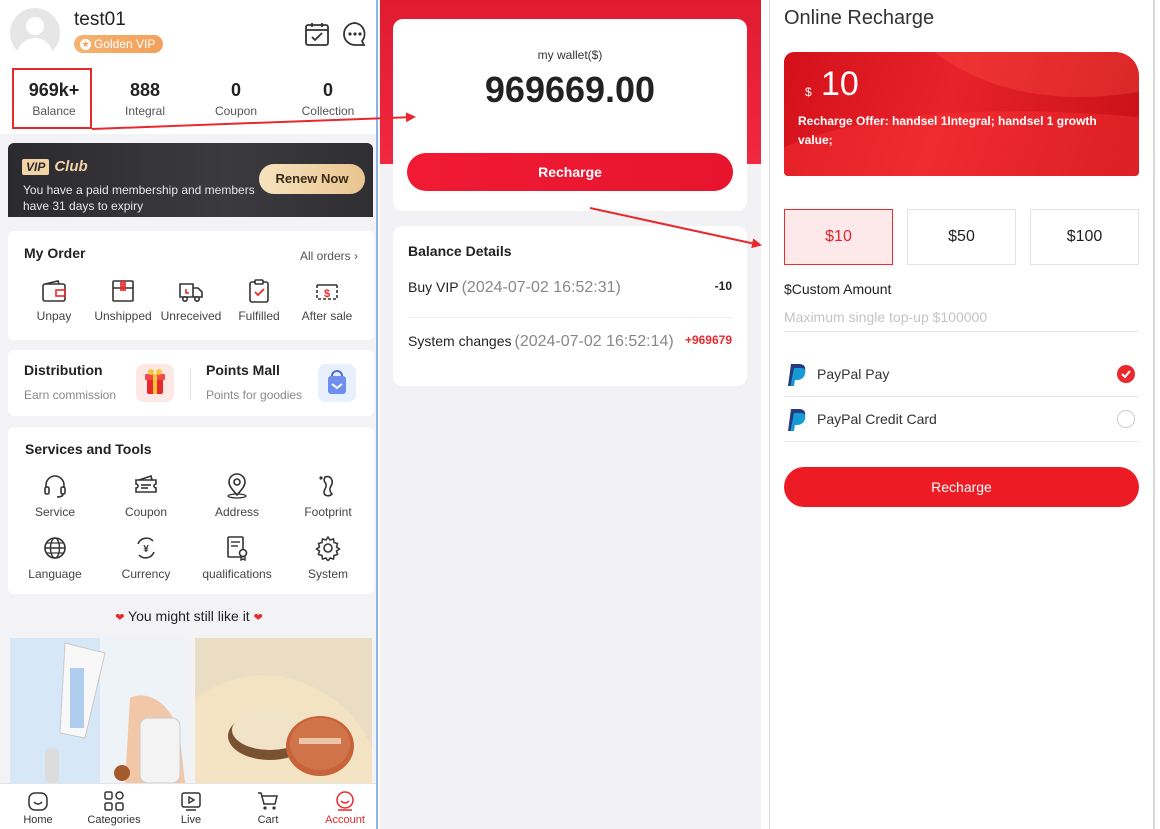 The width and height of the screenshot is (1160, 829). Describe the element at coordinates (55, 486) in the screenshot. I see `headset-icon` at that location.